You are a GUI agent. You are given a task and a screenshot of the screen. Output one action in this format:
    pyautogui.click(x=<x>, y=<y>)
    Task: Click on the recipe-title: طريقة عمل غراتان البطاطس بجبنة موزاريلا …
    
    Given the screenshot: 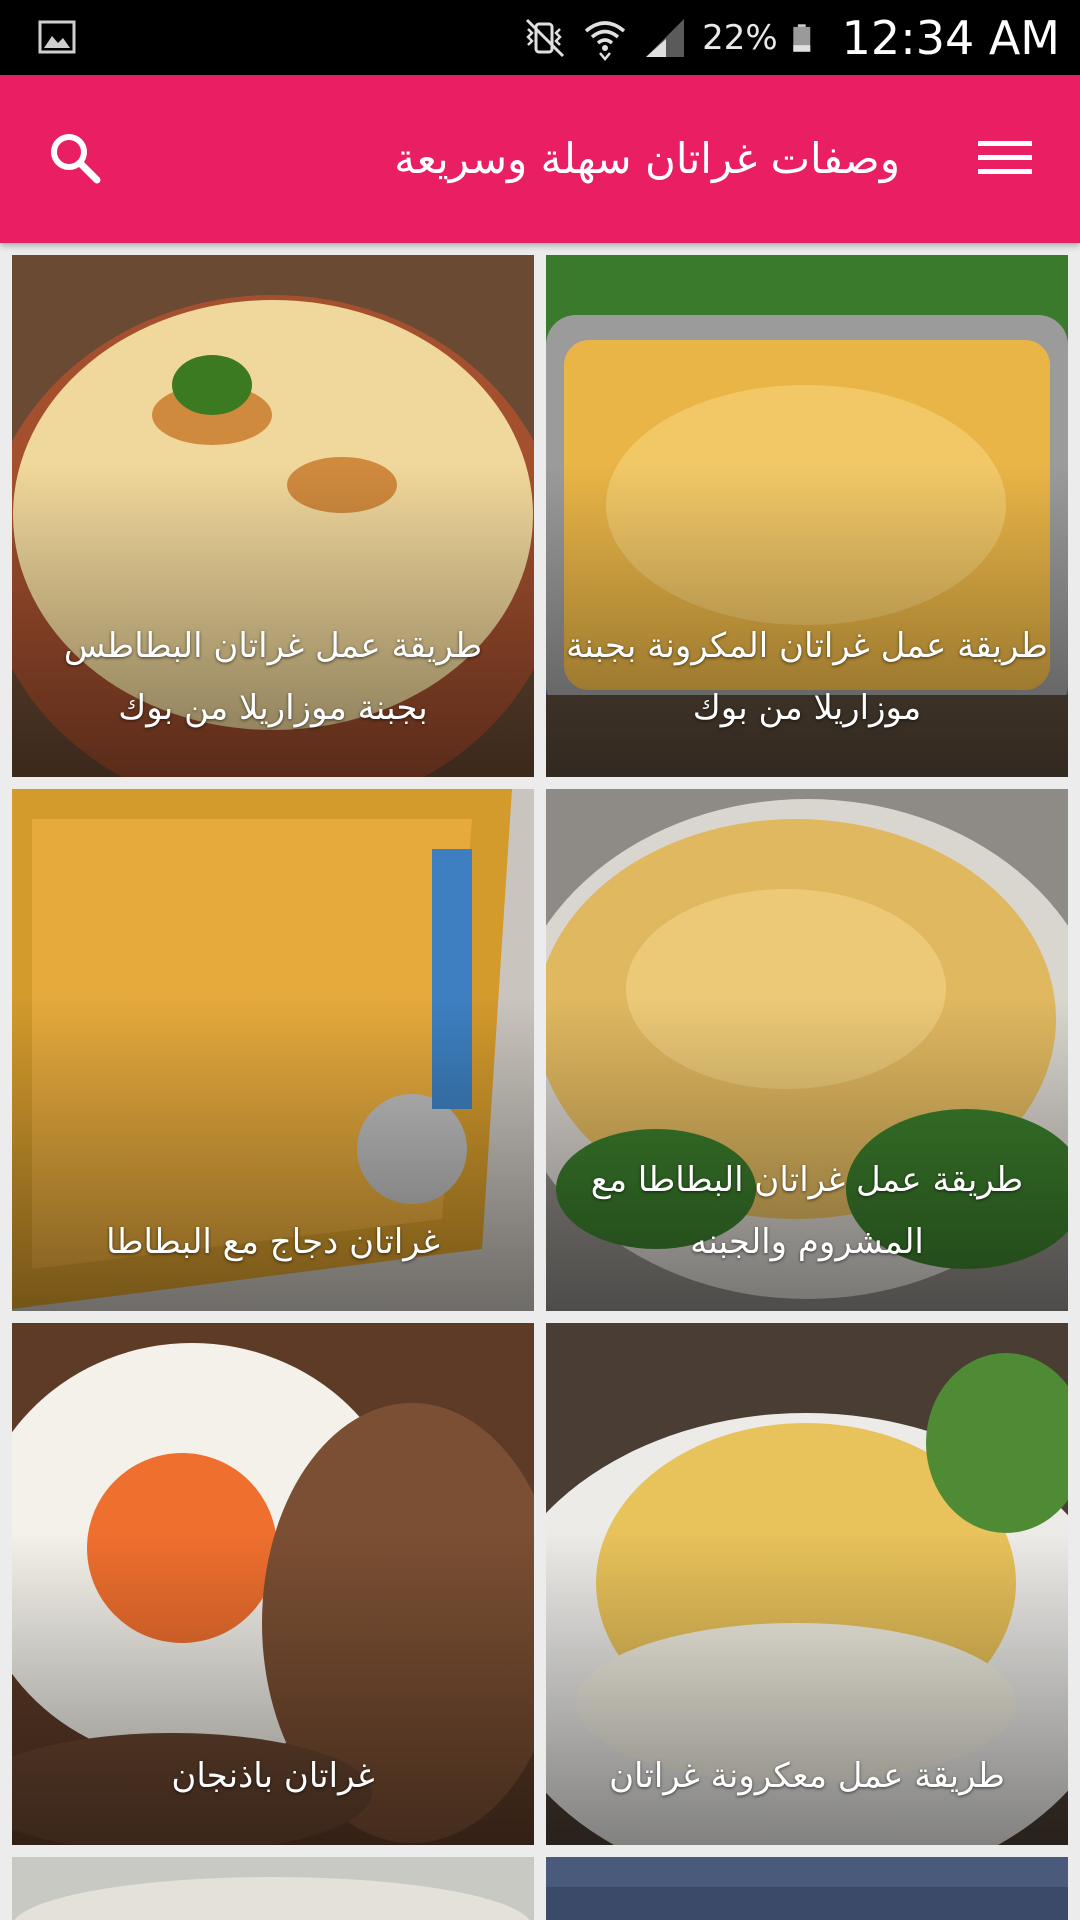 What is the action you would take?
    pyautogui.click(x=273, y=677)
    